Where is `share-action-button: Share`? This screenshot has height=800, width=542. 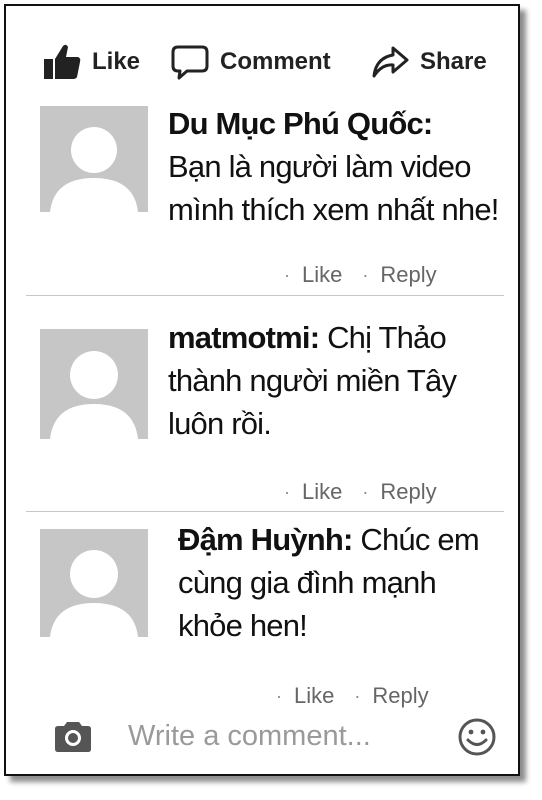 share-action-button: Share is located at coordinates (428, 62).